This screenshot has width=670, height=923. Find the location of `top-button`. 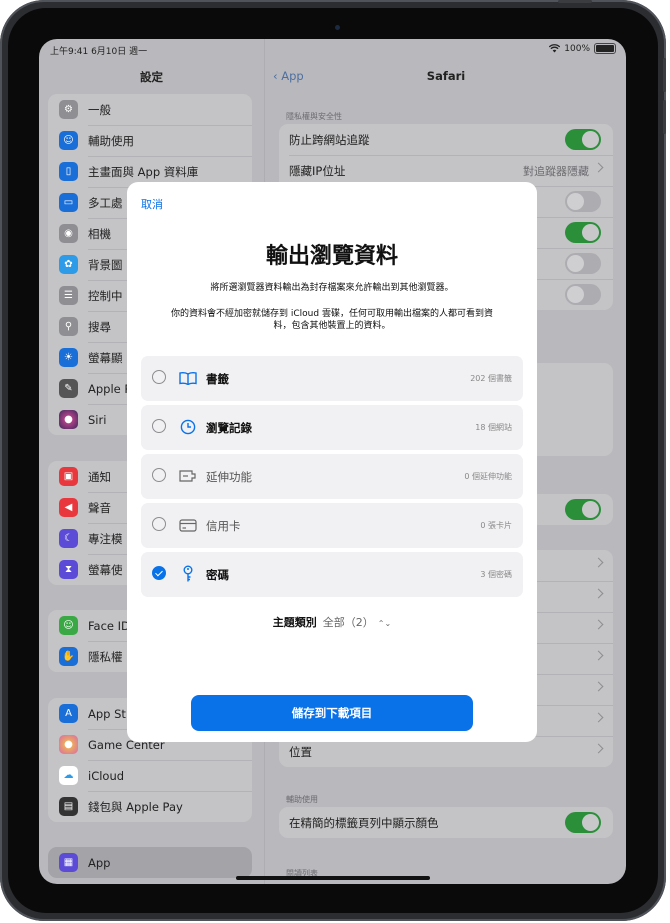

top-button is located at coordinates (575, 1).